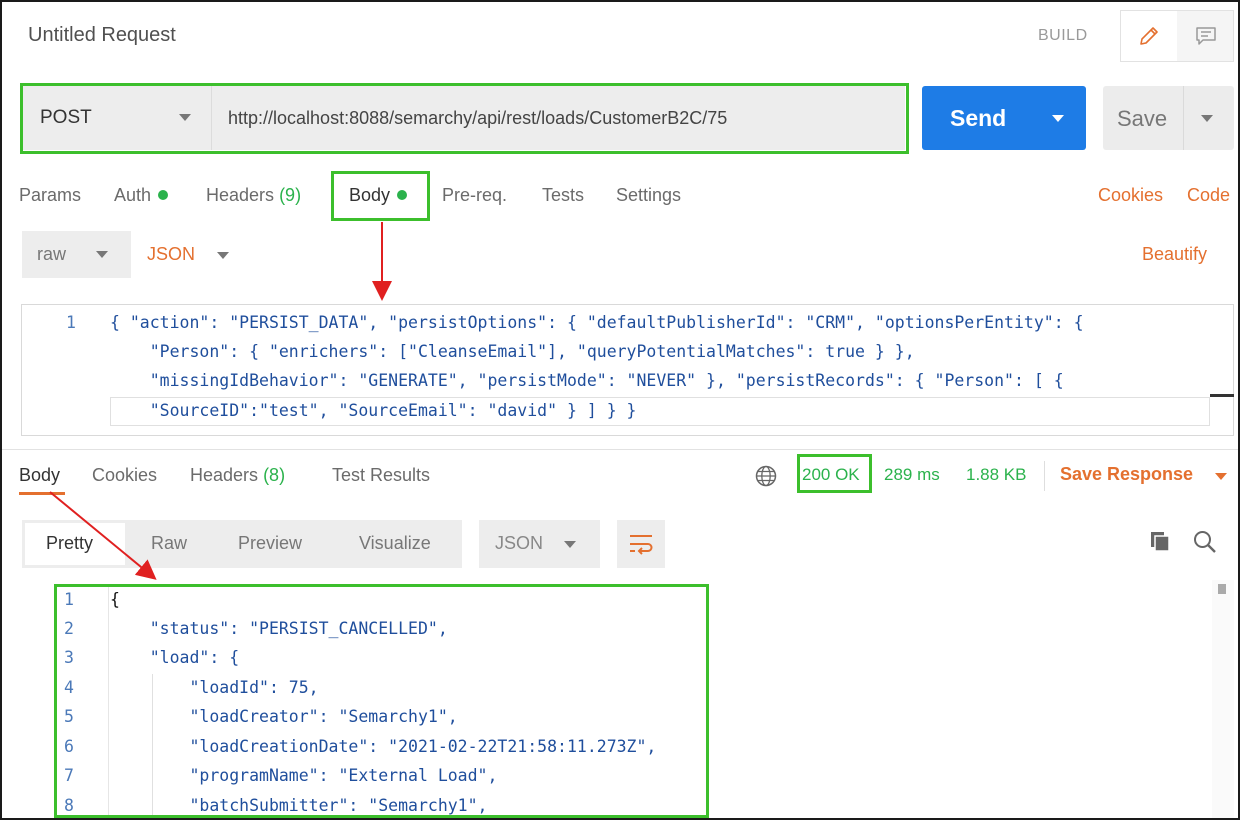 The height and width of the screenshot is (820, 1240). I want to click on view-pretty-button: Pretty, so click(69, 543).